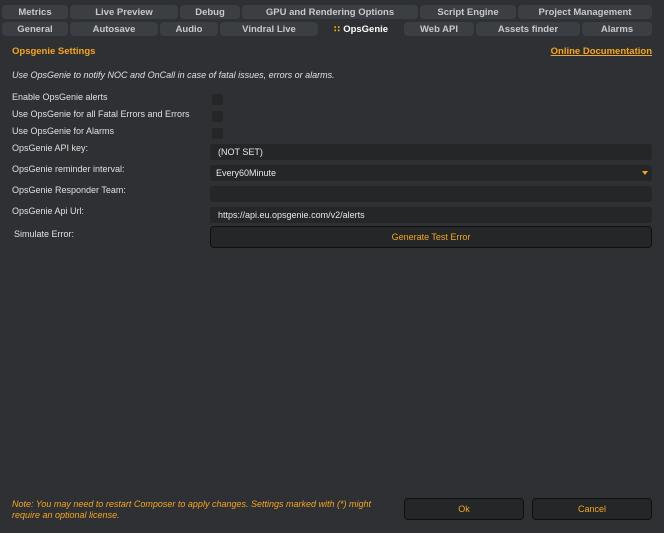  What do you see at coordinates (431, 173) in the screenshot?
I see `reminder-interval-select: Every60Minute` at bounding box center [431, 173].